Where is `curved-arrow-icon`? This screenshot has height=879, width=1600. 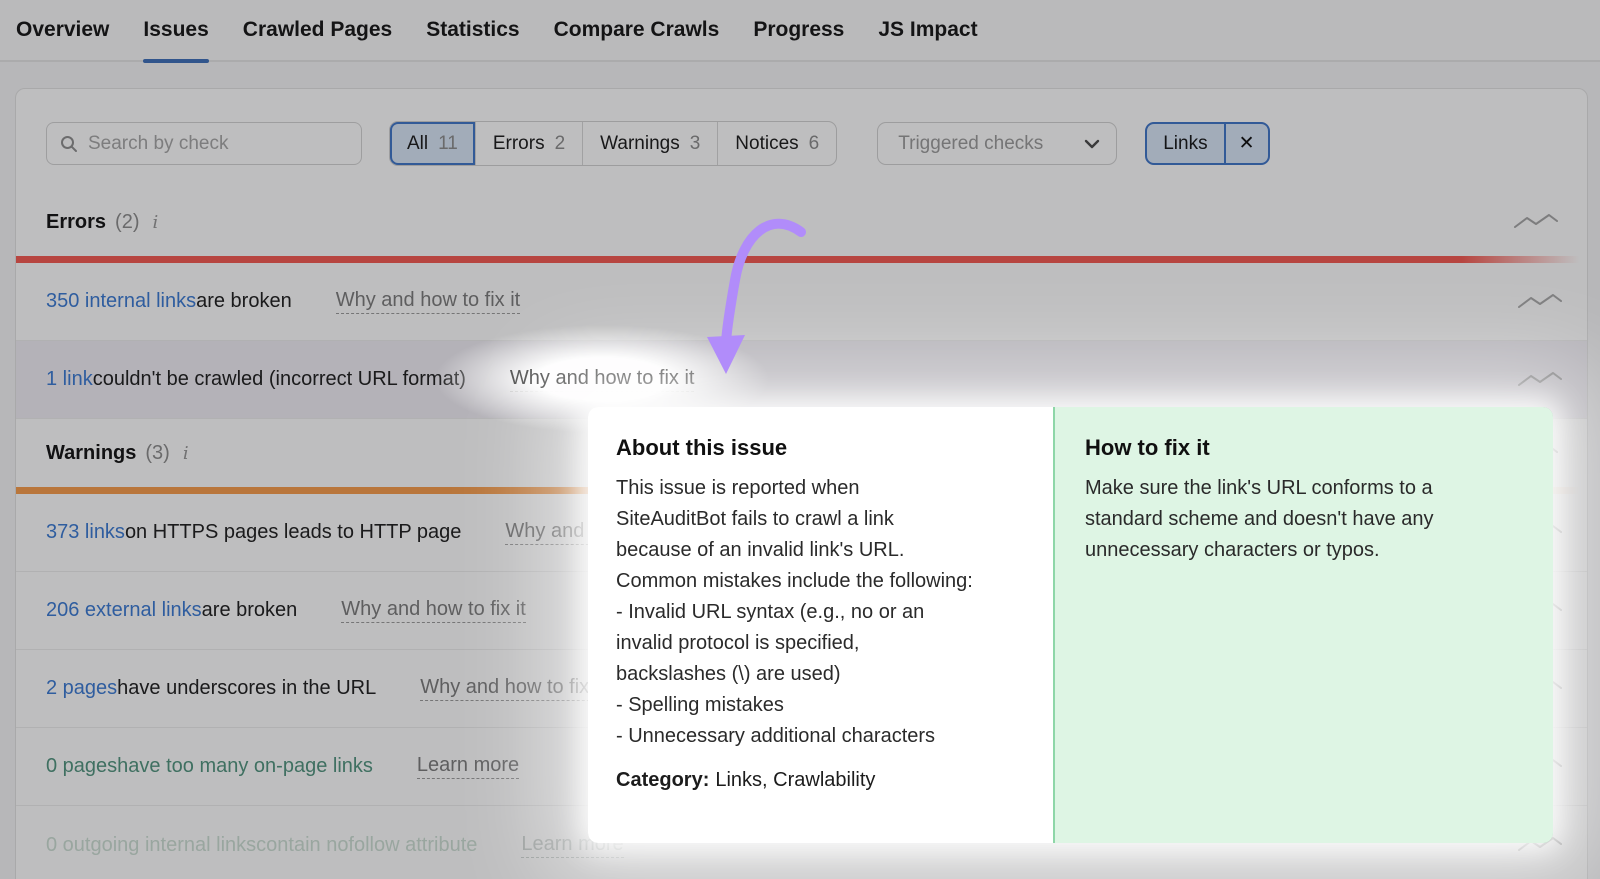 curved-arrow-icon is located at coordinates (756, 296).